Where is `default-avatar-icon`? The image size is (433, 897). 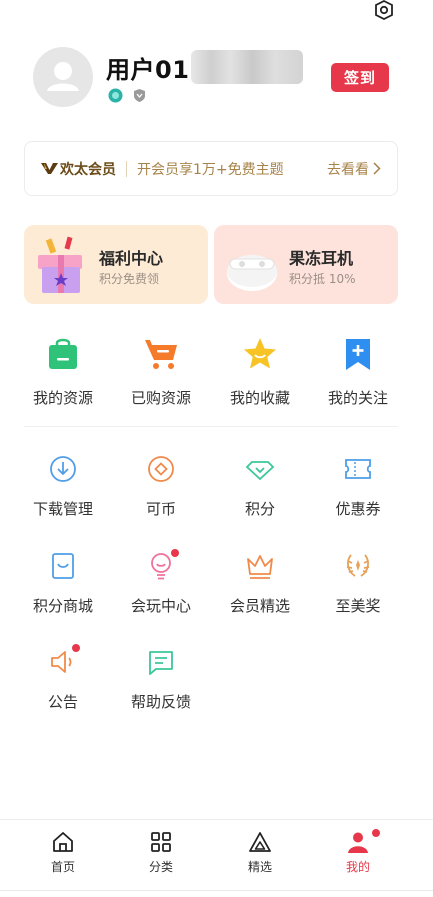 default-avatar-icon is located at coordinates (63, 76).